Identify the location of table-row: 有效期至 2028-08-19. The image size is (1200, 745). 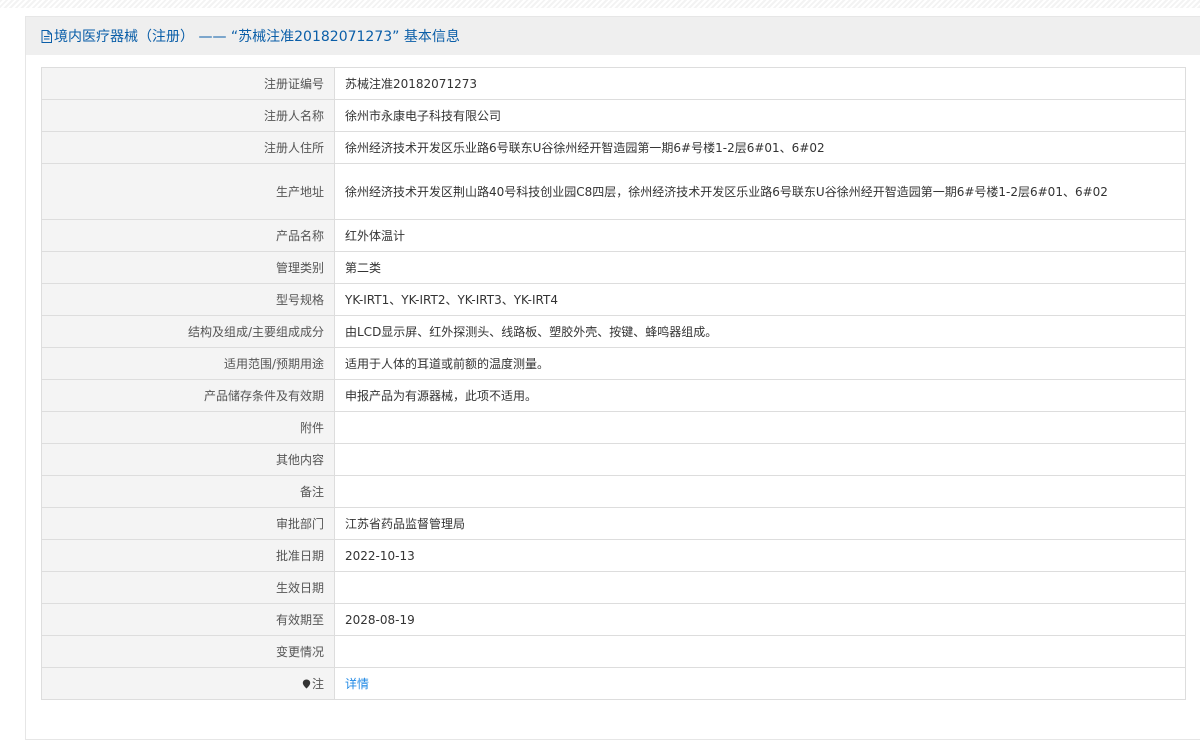
(613, 619).